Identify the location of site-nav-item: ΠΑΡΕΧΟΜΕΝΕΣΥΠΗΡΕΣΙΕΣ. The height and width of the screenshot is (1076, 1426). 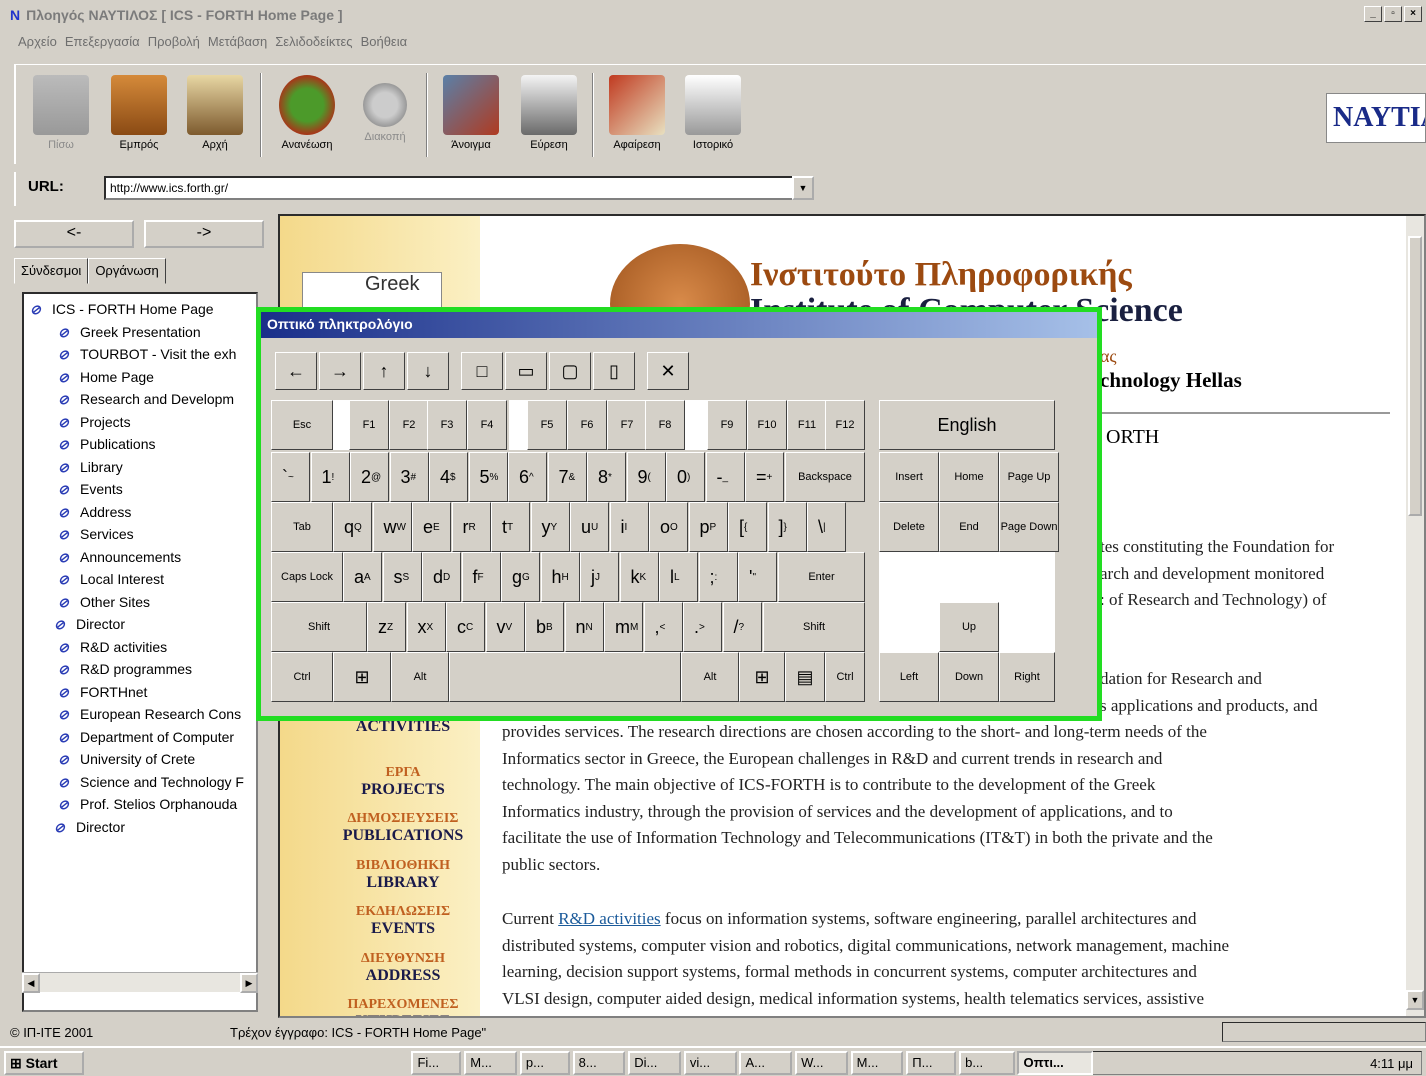
(403, 1006).